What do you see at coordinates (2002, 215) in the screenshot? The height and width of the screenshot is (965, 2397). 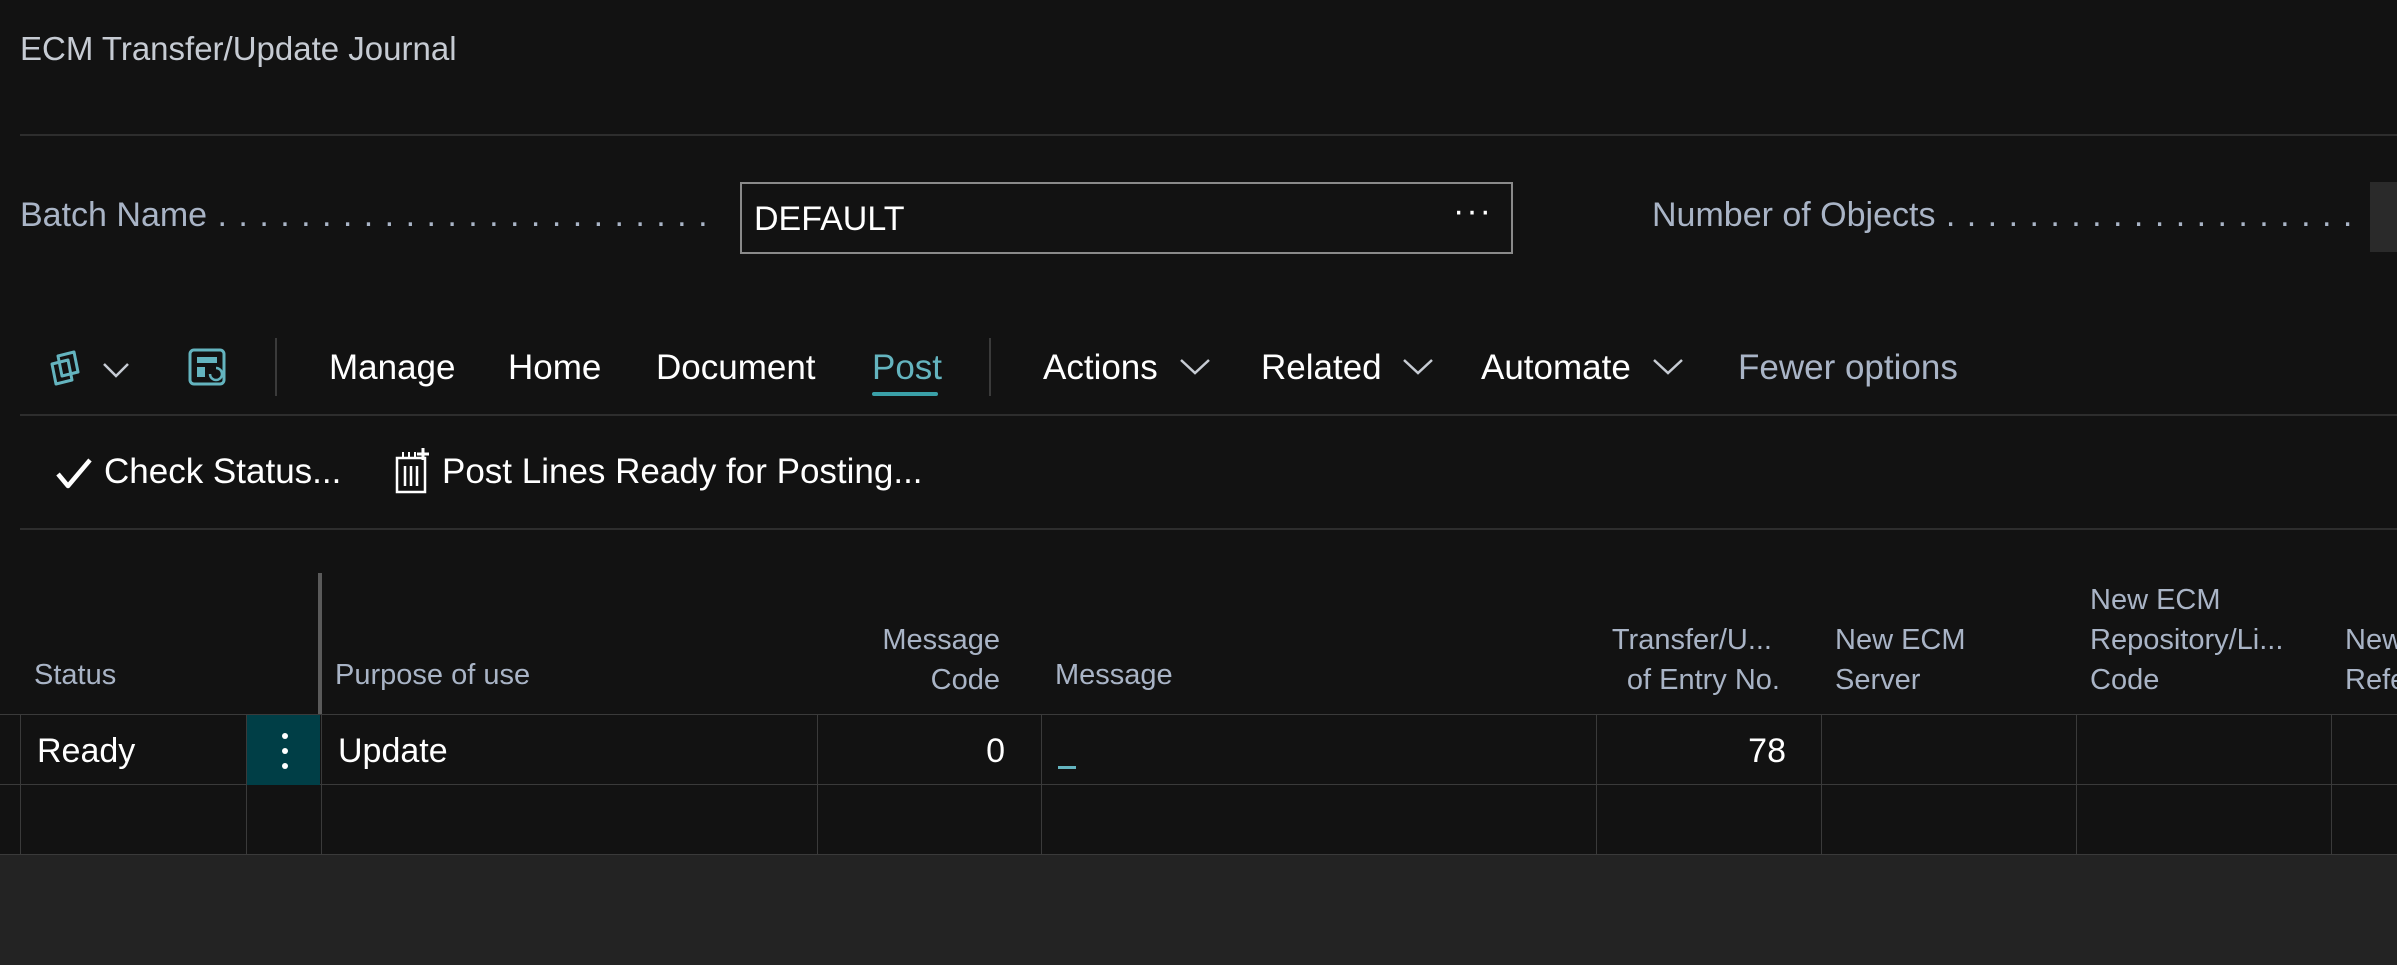 I see `number-of-objects-label: Number of Objects` at bounding box center [2002, 215].